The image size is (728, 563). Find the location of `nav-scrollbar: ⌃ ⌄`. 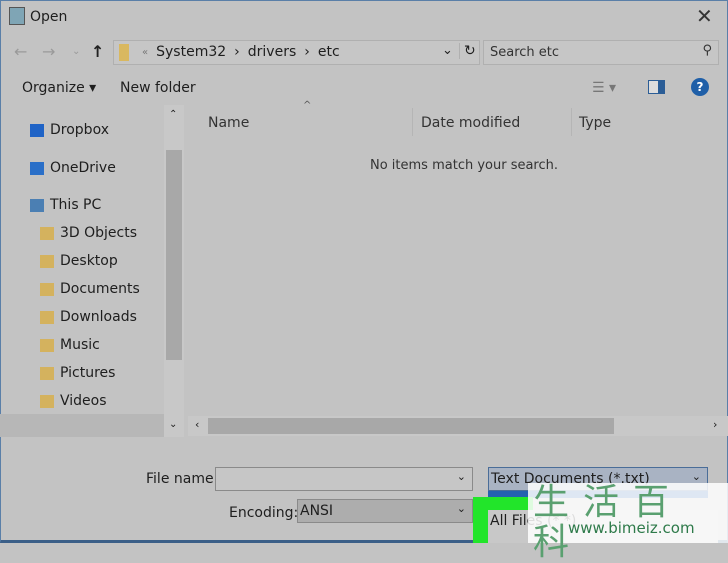

nav-scrollbar: ⌃ ⌄ is located at coordinates (174, 271).